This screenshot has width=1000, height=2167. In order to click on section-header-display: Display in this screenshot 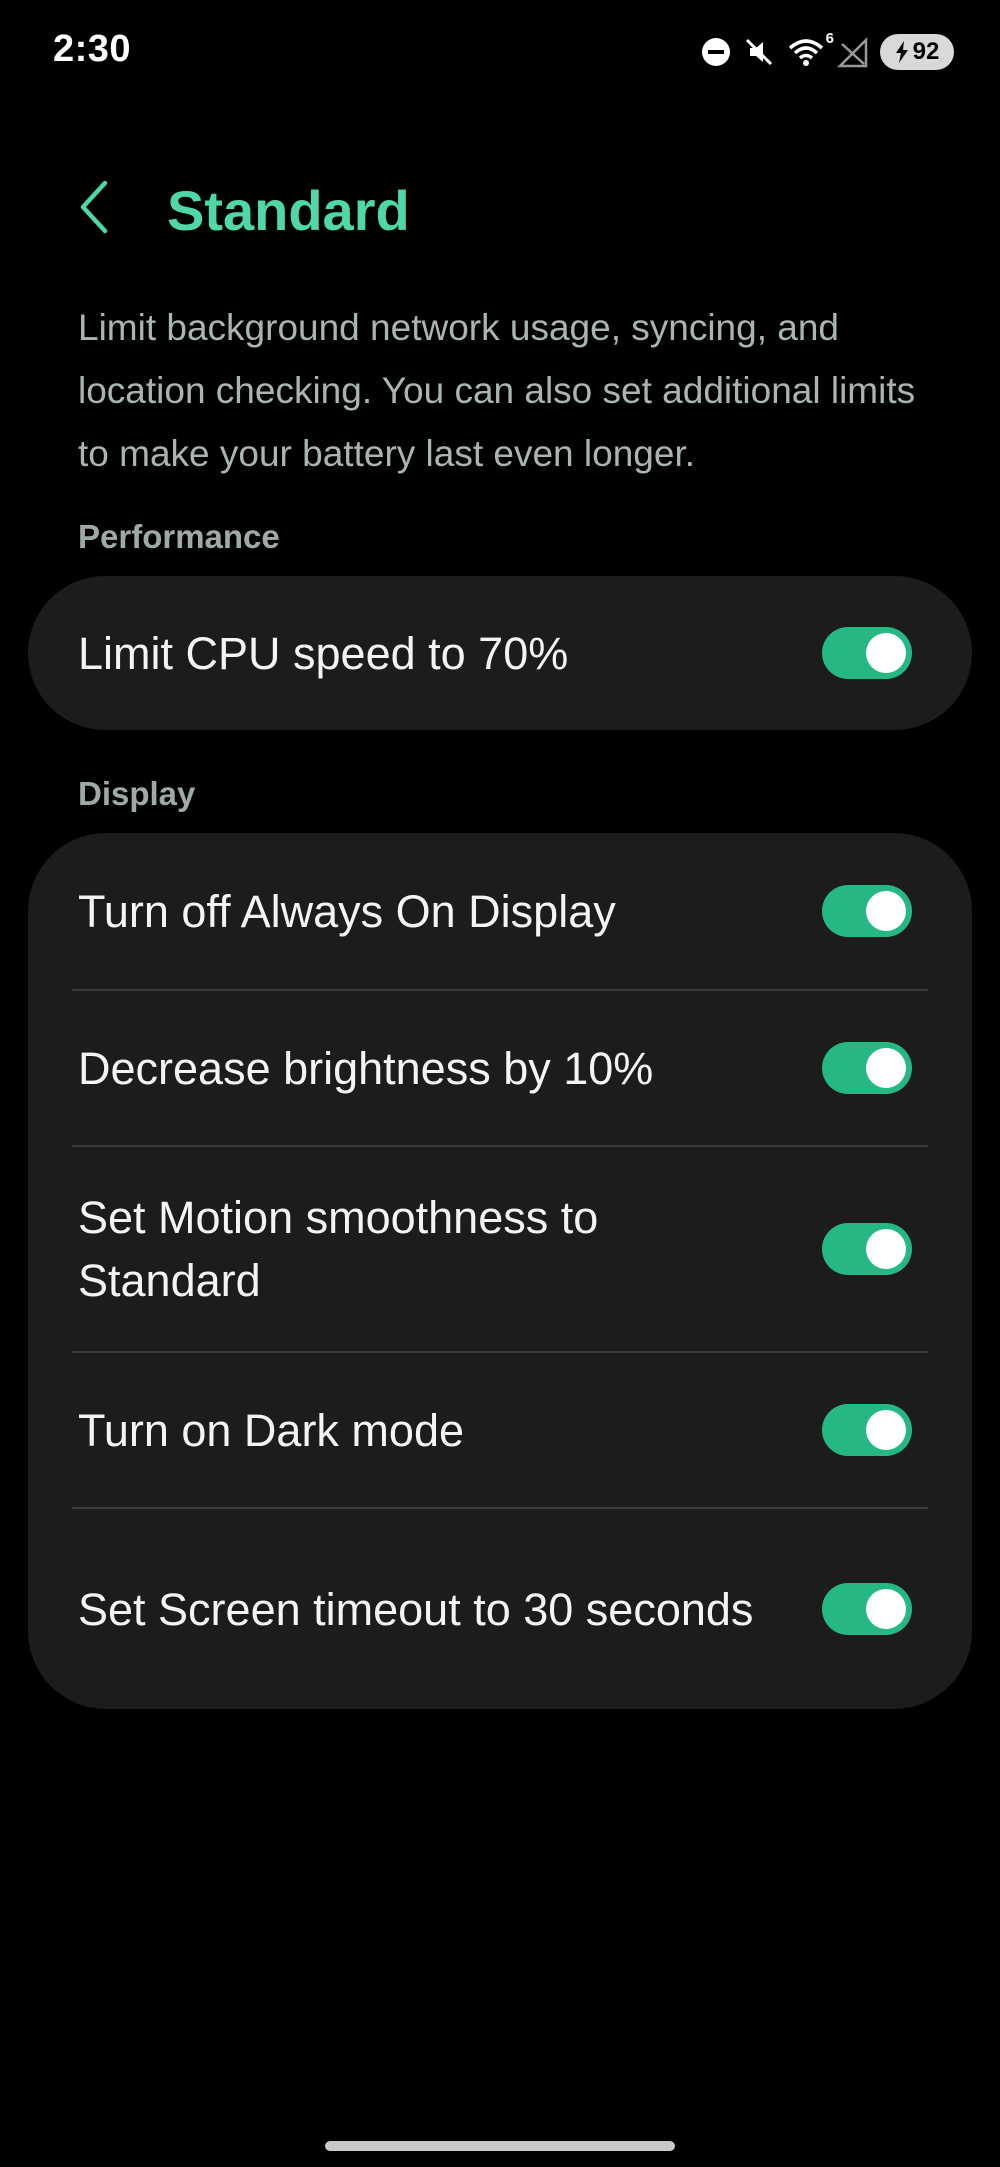, I will do `click(137, 793)`.